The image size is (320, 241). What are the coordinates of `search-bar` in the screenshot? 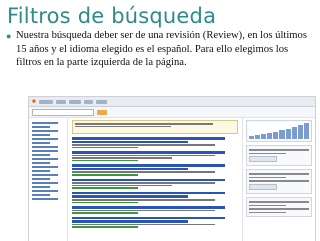 It's located at (172, 112).